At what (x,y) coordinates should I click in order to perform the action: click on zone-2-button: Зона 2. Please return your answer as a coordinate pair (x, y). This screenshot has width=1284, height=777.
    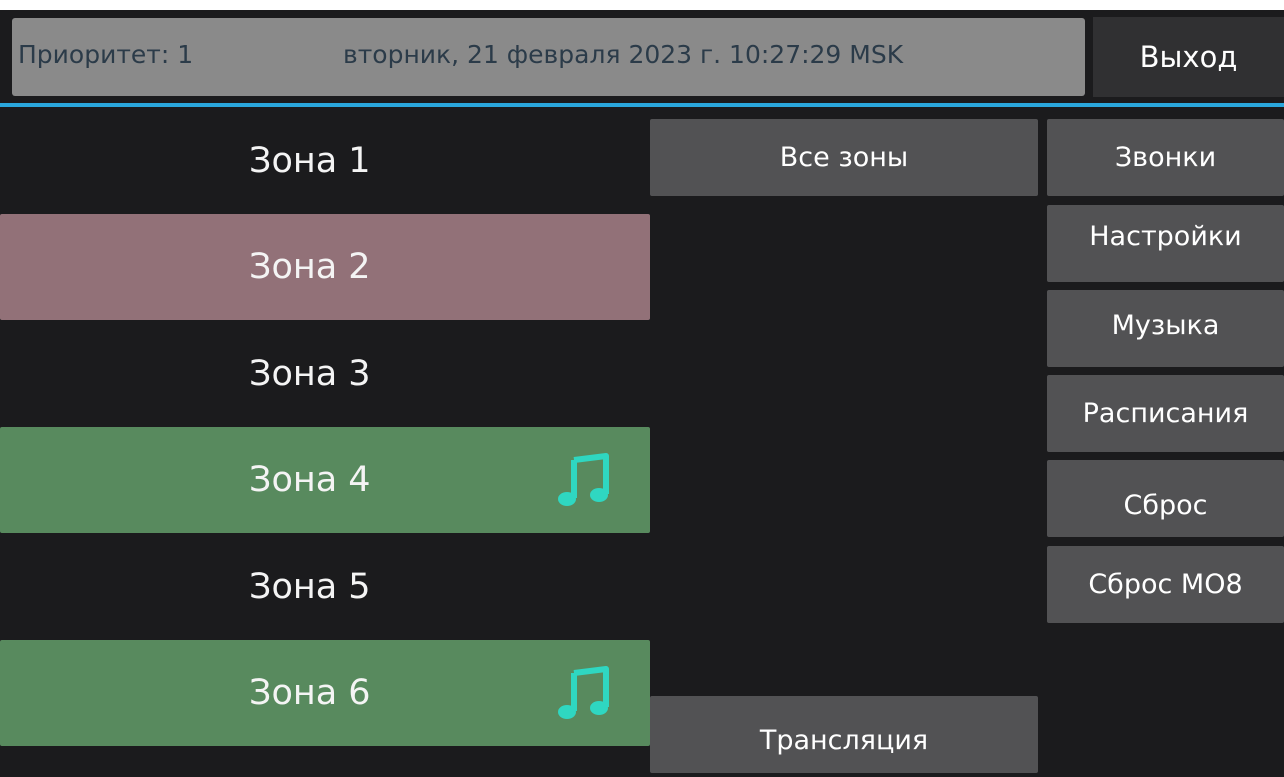
    Looking at the image, I should click on (325, 267).